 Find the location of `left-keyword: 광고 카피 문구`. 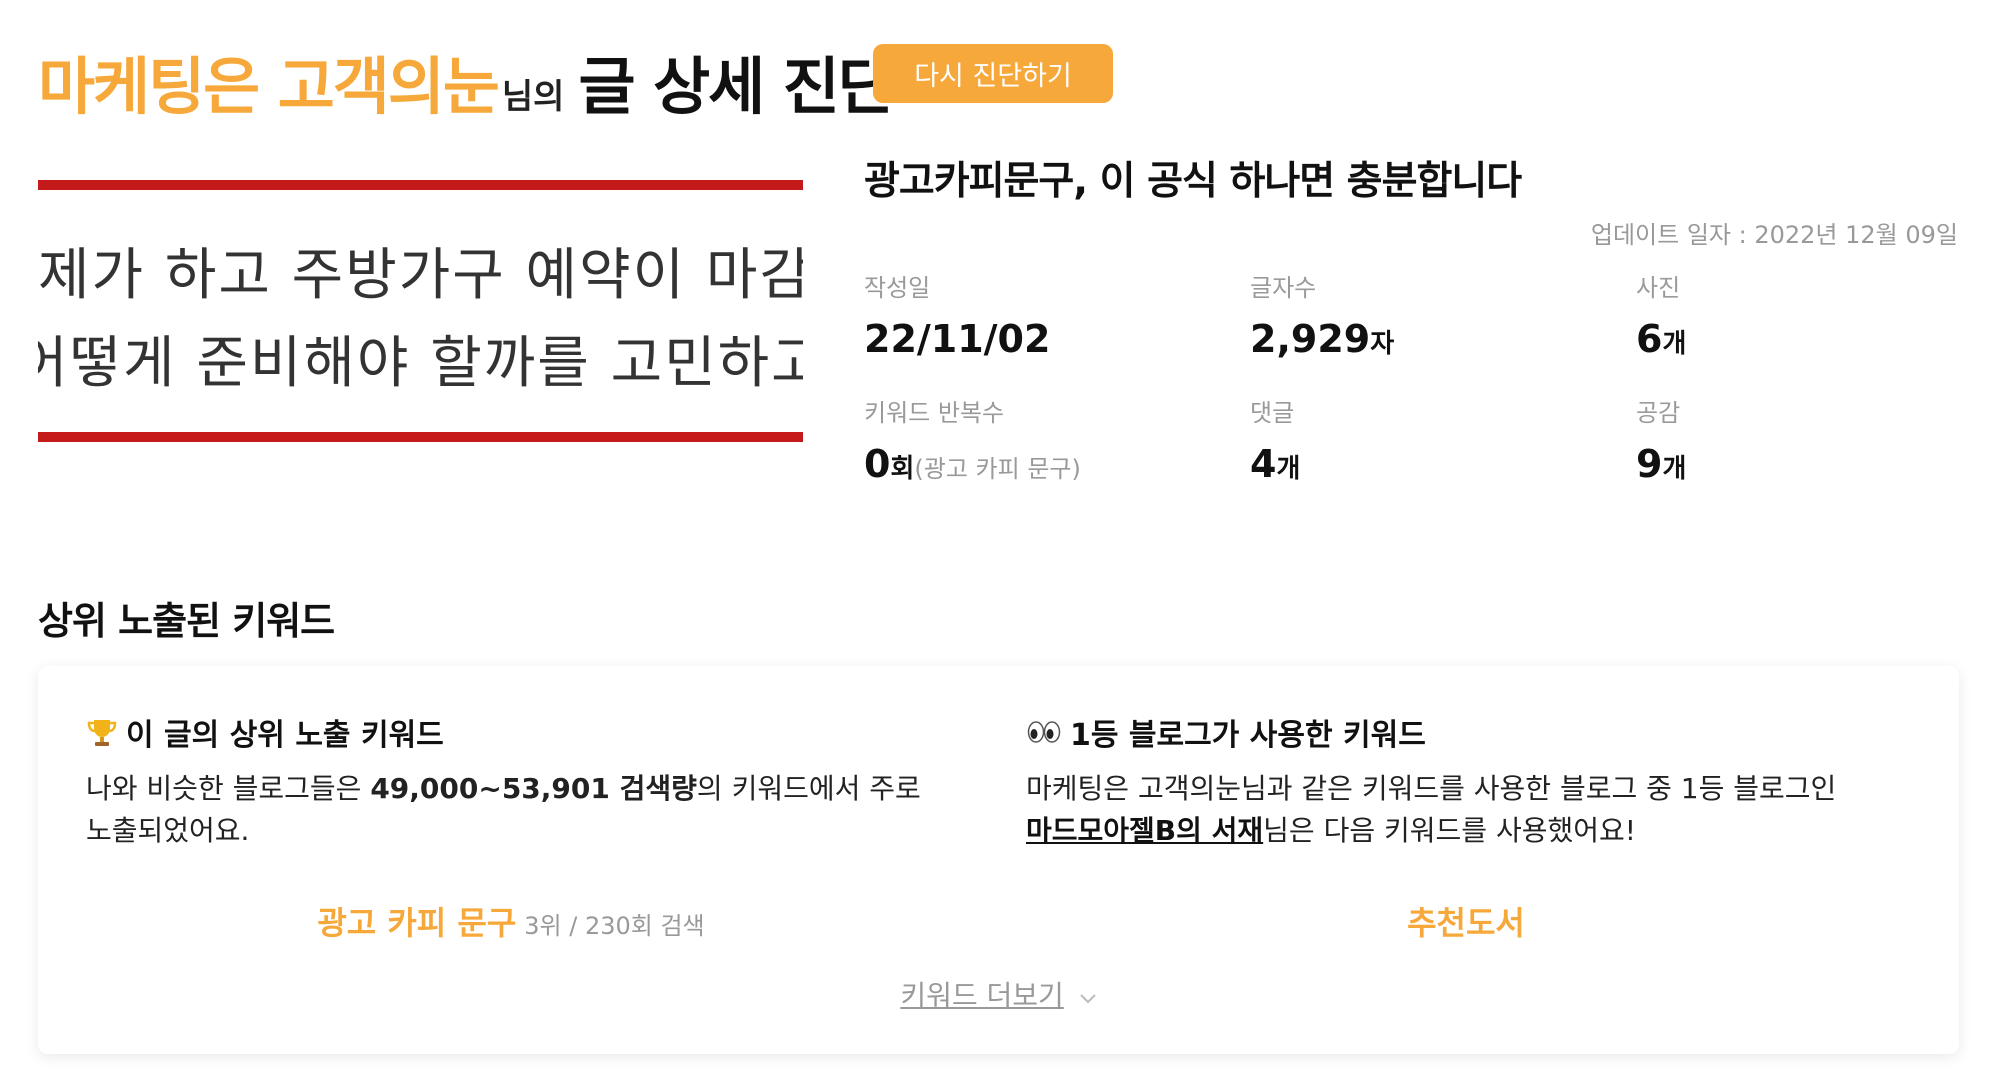

left-keyword: 광고 카피 문구 is located at coordinates (416, 921).